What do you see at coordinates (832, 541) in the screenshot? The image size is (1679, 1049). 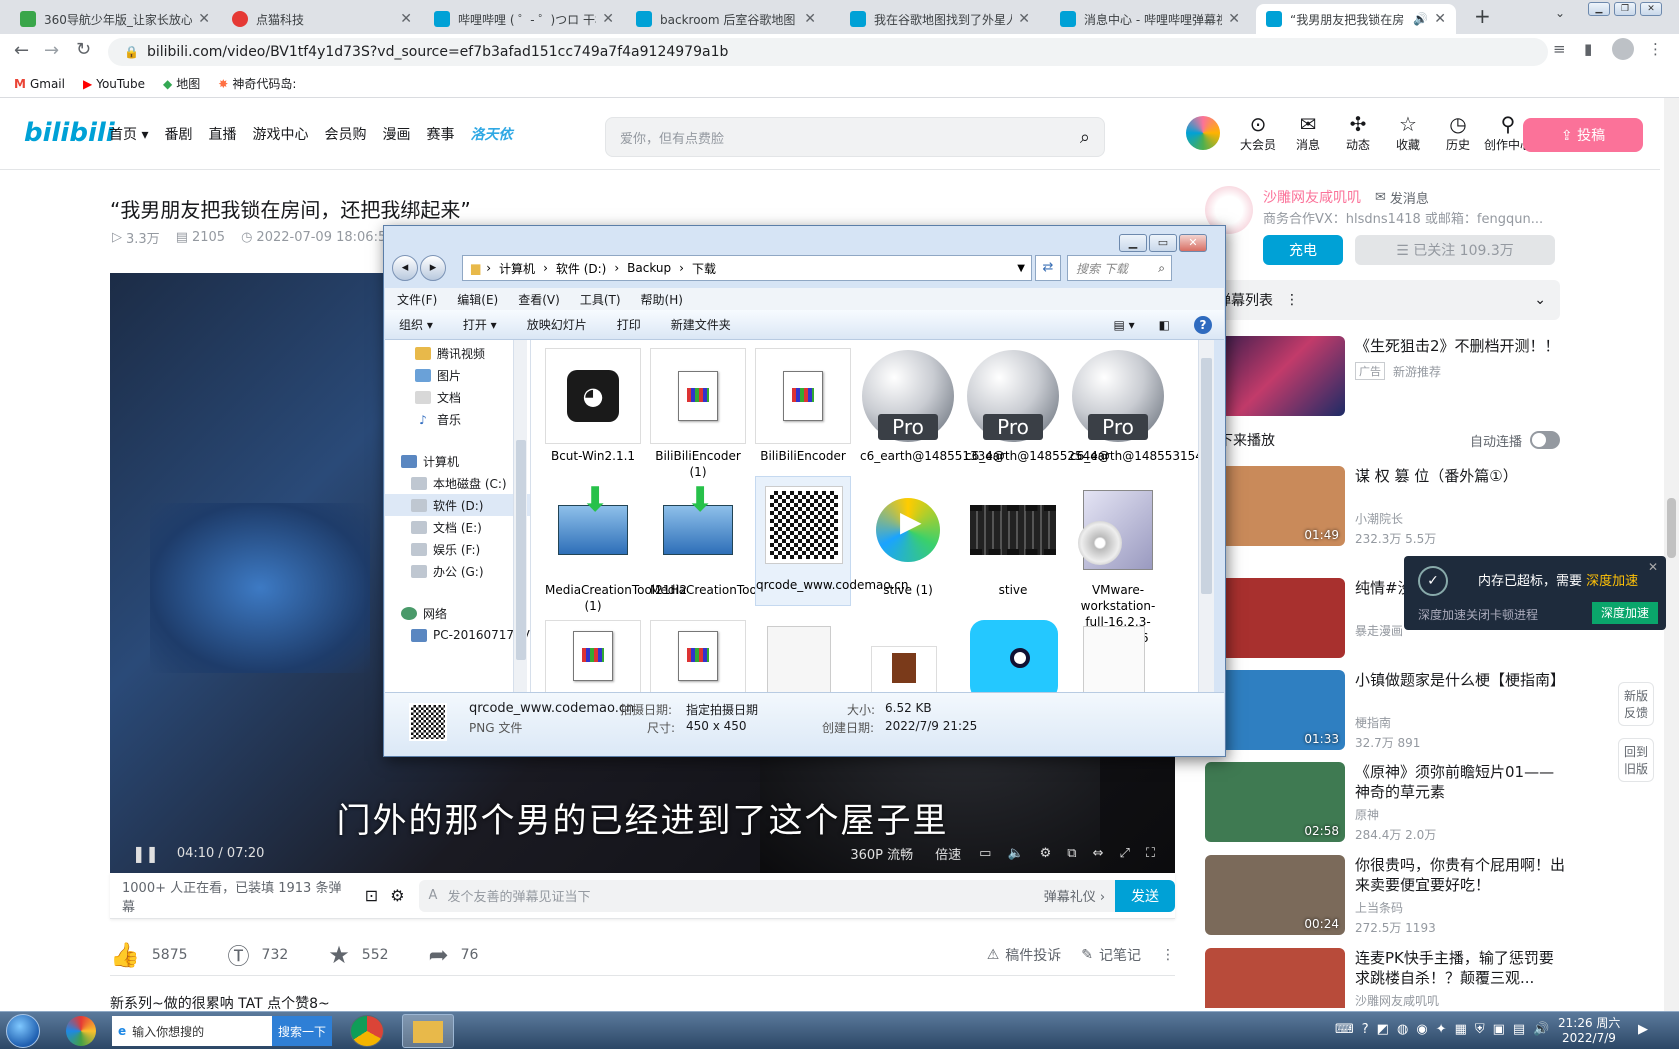 I see `file-item-selected: qrcode_www.codemao.cn` at bounding box center [832, 541].